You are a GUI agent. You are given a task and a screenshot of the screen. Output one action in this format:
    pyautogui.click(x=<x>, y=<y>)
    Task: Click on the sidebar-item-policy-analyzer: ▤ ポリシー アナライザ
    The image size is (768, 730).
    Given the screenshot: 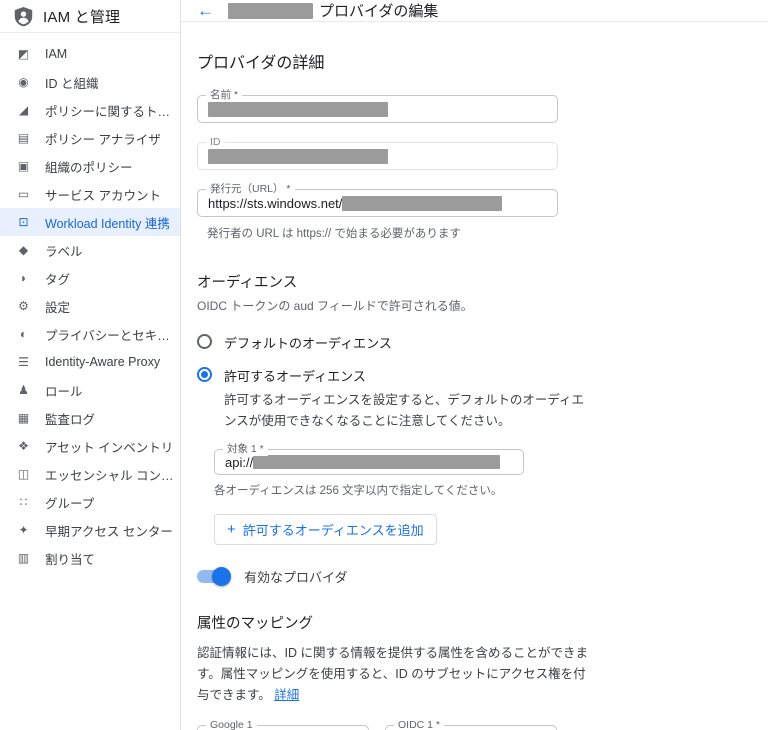 What is the action you would take?
    pyautogui.click(x=90, y=138)
    